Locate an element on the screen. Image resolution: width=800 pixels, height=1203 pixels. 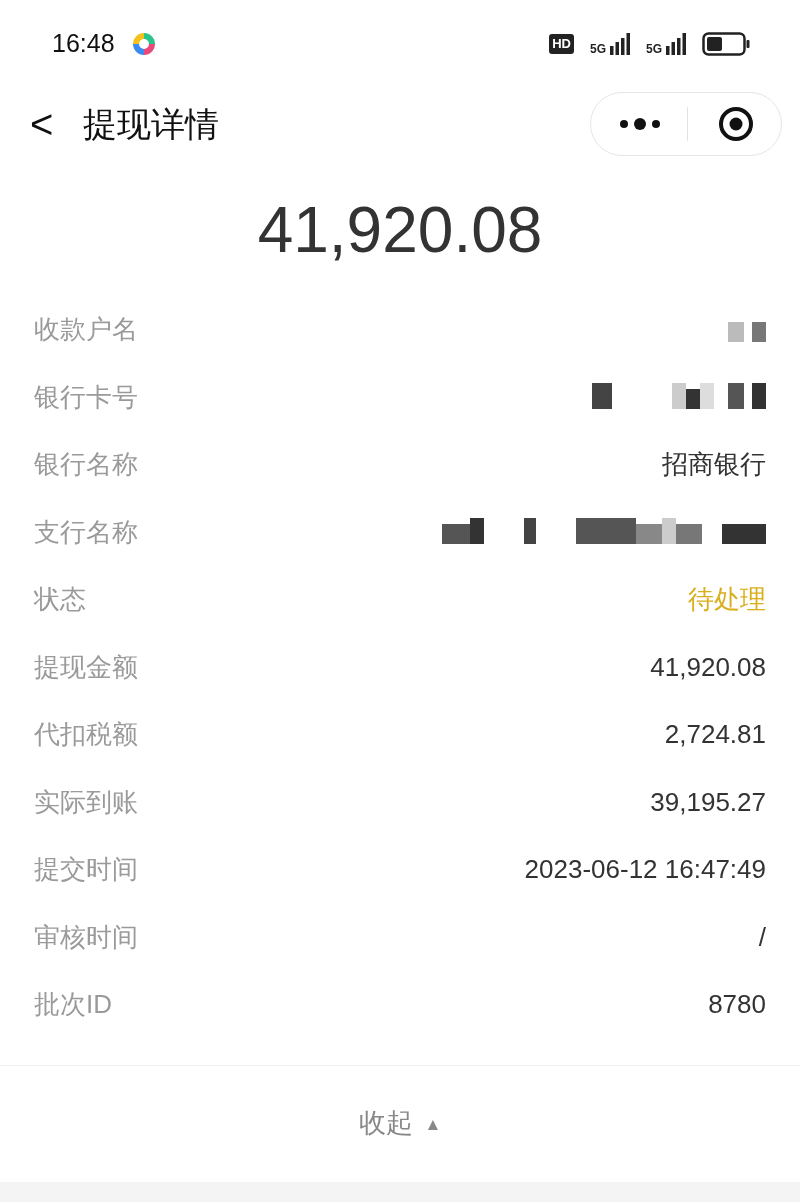
collapse-button: 收起 ▲ is located at coordinates (400, 1123).